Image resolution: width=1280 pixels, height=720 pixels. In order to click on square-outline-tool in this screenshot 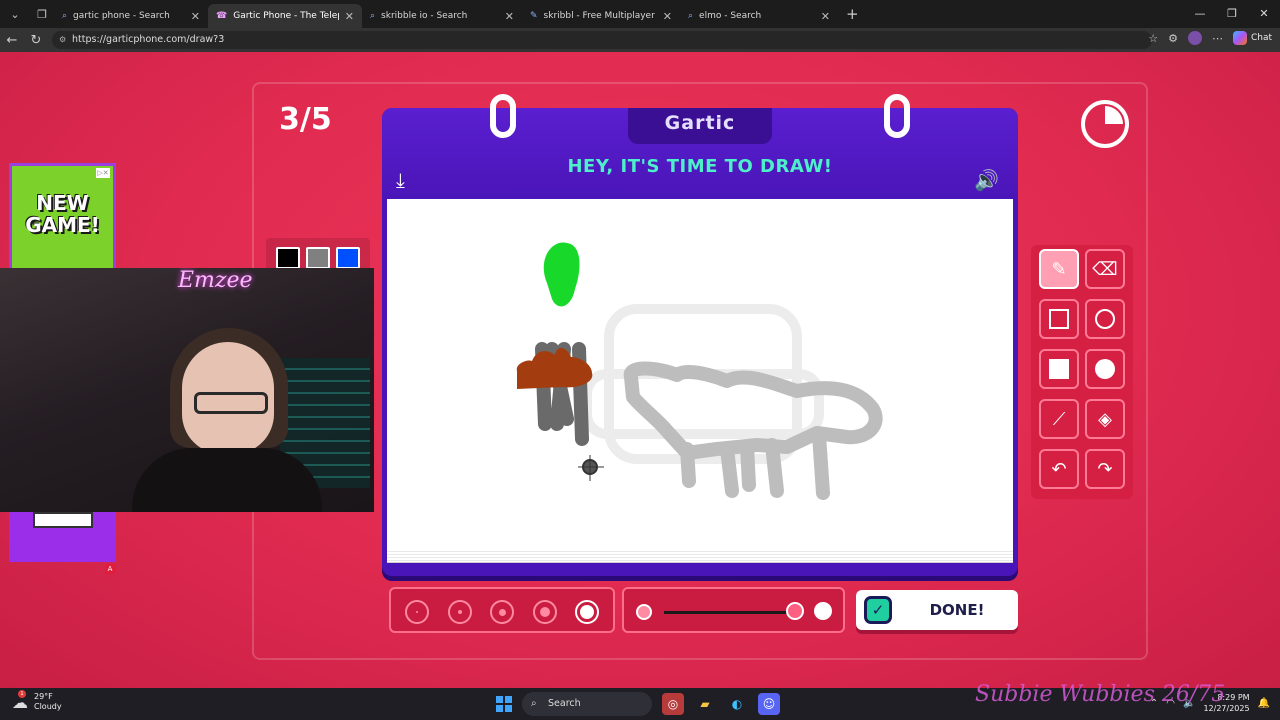, I will do `click(1059, 319)`.